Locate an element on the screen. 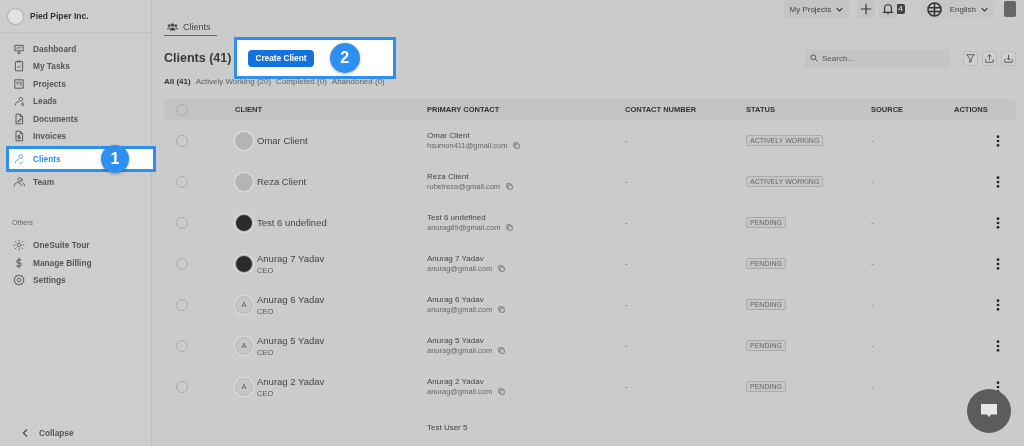 The width and height of the screenshot is (1024, 446). sidebar-item: Settings is located at coordinates (75, 280).